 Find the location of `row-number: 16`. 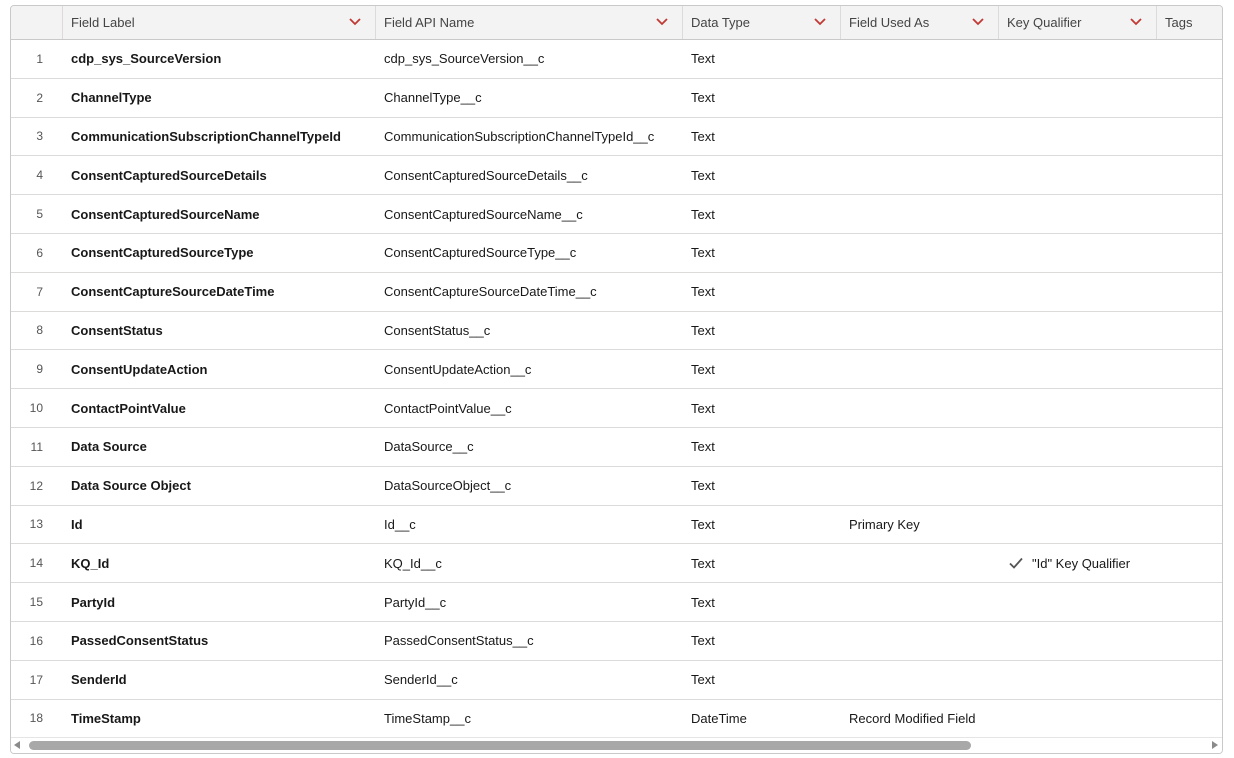

row-number: 16 is located at coordinates (37, 641).